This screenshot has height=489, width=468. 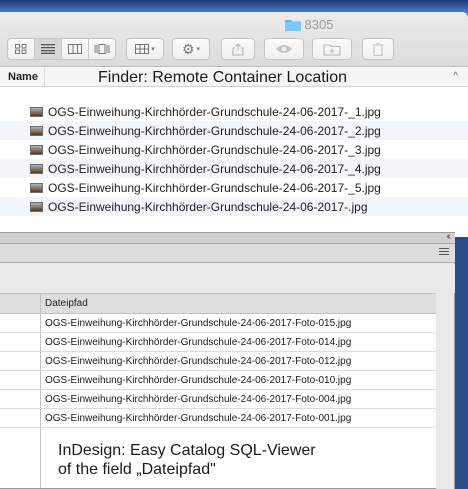 I want to click on column-header-bar: Name Finder: Remote Container Location ^, so click(x=234, y=77).